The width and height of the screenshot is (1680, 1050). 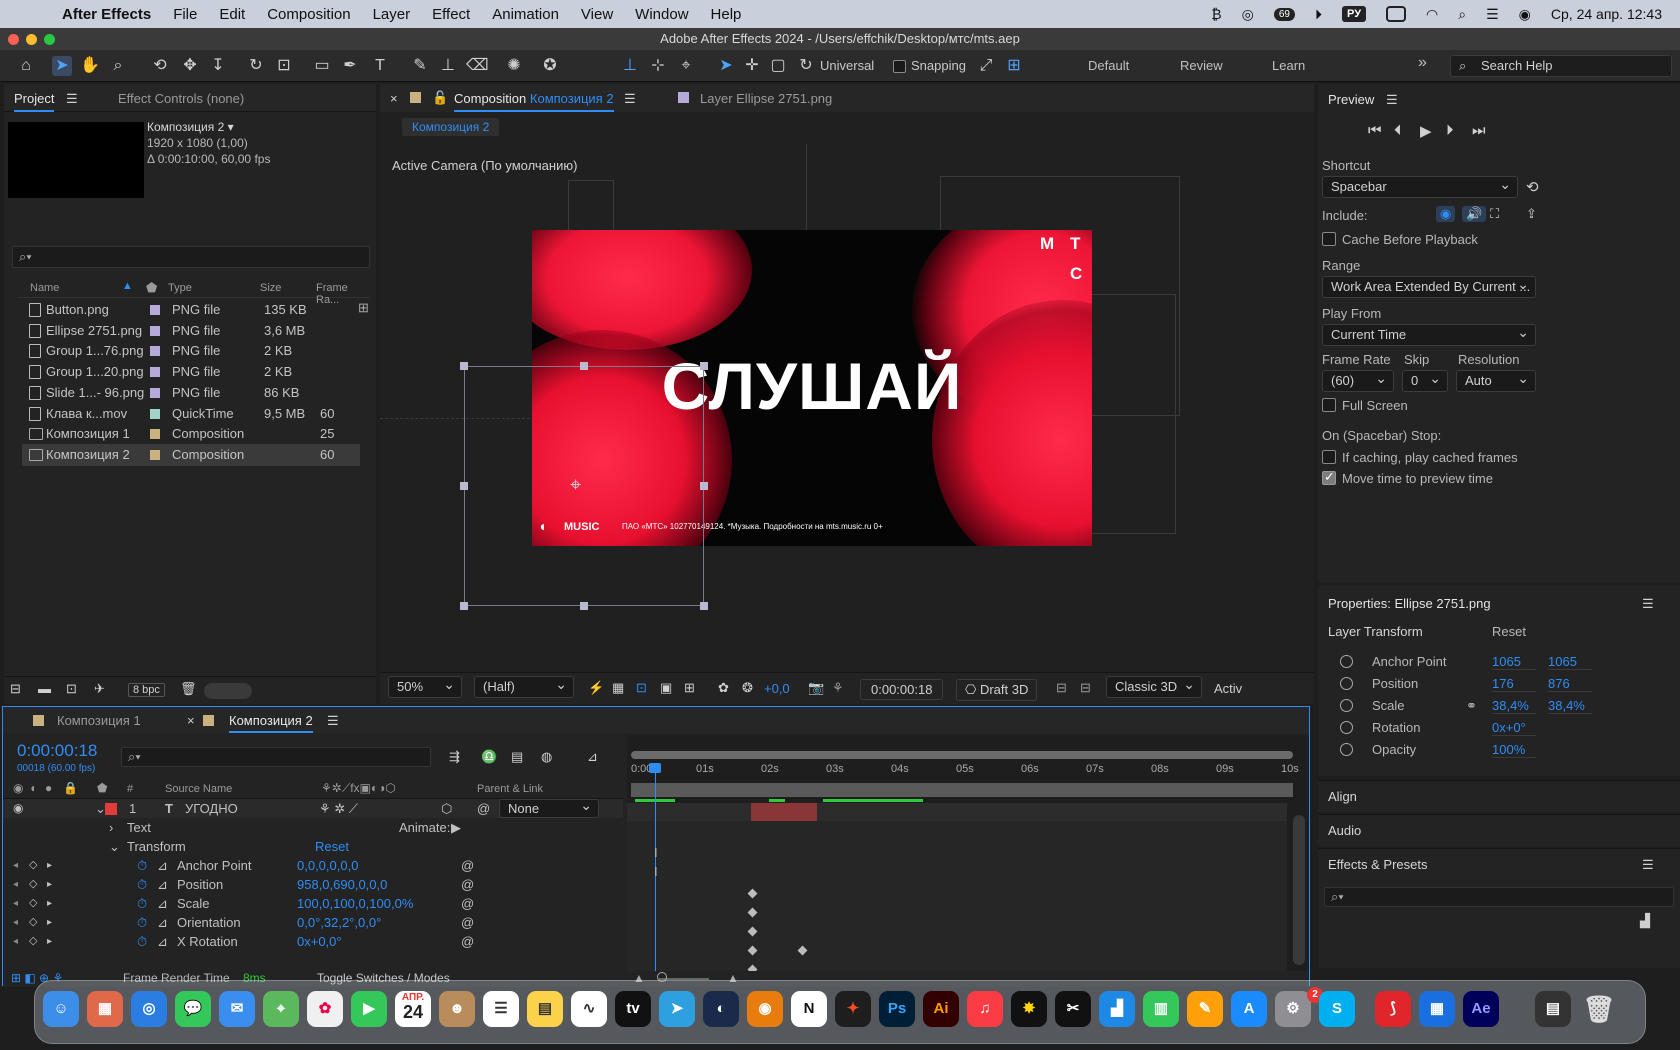 I want to click on layer-row: ◉ ⌄ 1 T УГОДНО ⚘ ✲ ⟋ ⬡ @ None, so click(x=313, y=807).